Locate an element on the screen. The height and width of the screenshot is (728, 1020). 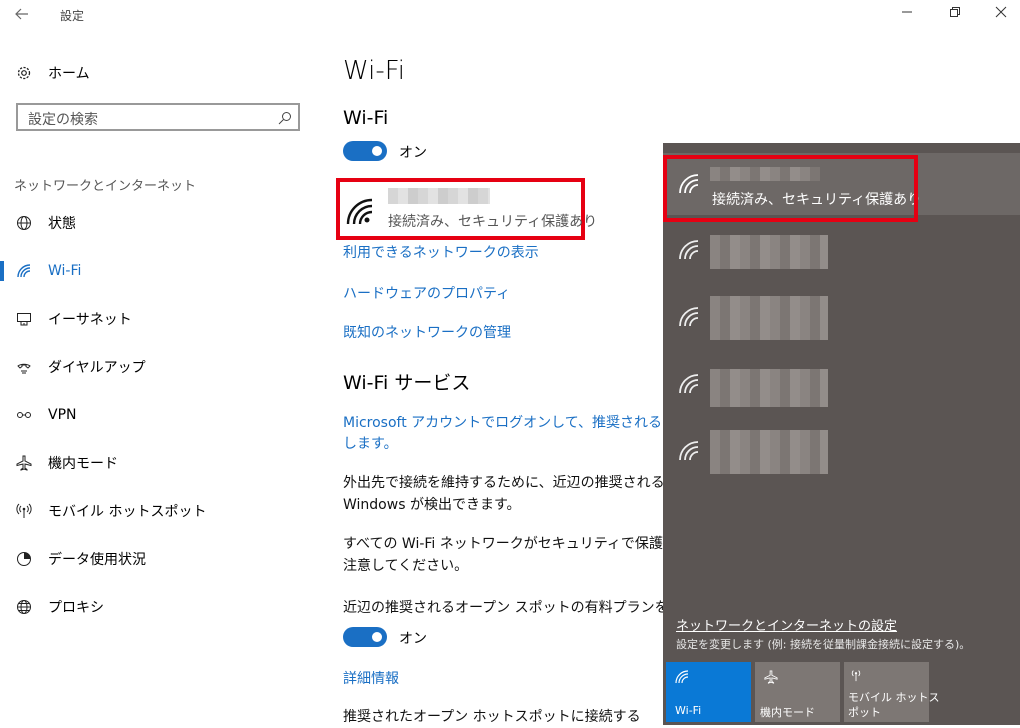
sidebar-item-dialup: ダイヤルアップ is located at coordinates (160, 367).